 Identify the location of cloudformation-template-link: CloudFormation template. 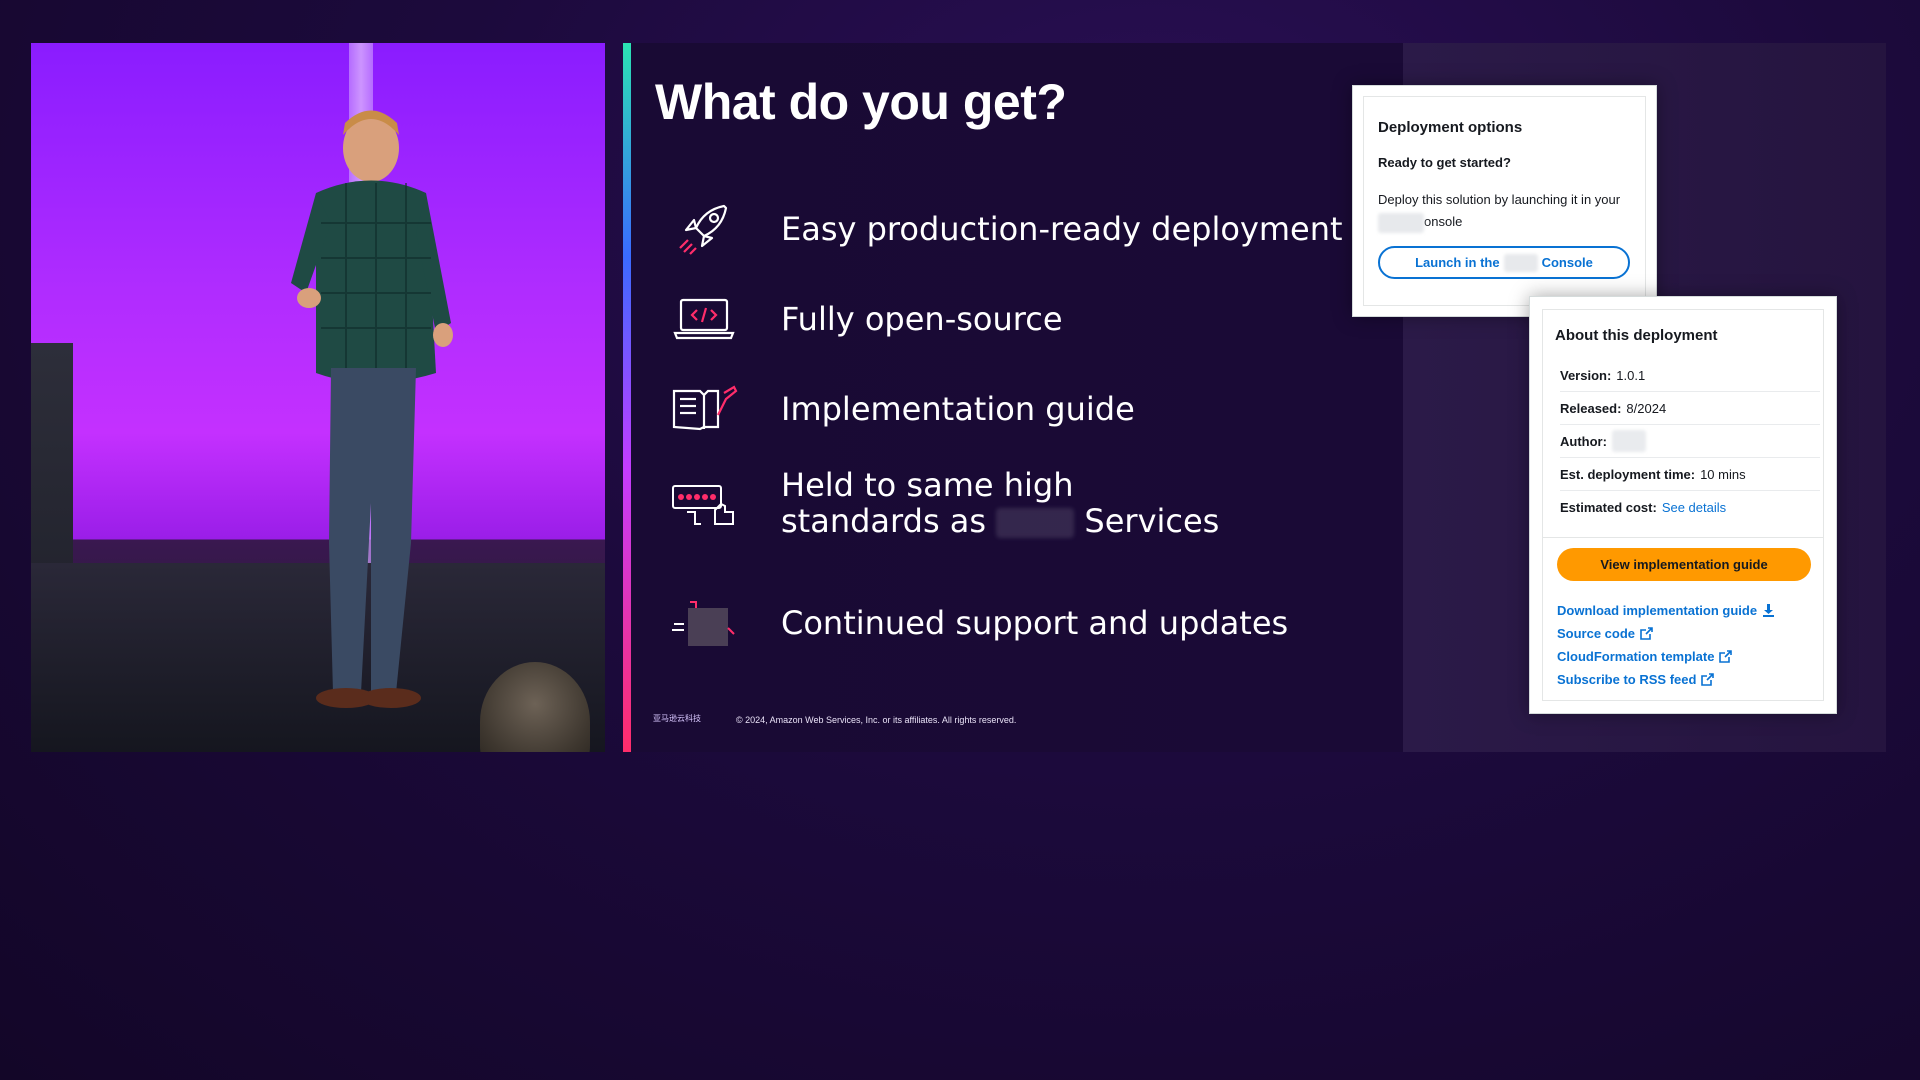
(1666, 656).